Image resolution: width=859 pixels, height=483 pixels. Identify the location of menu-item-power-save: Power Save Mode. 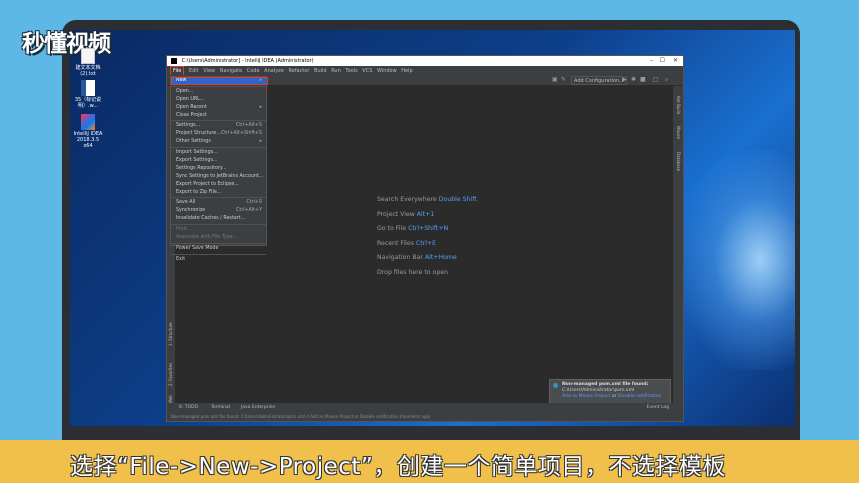
(218, 249).